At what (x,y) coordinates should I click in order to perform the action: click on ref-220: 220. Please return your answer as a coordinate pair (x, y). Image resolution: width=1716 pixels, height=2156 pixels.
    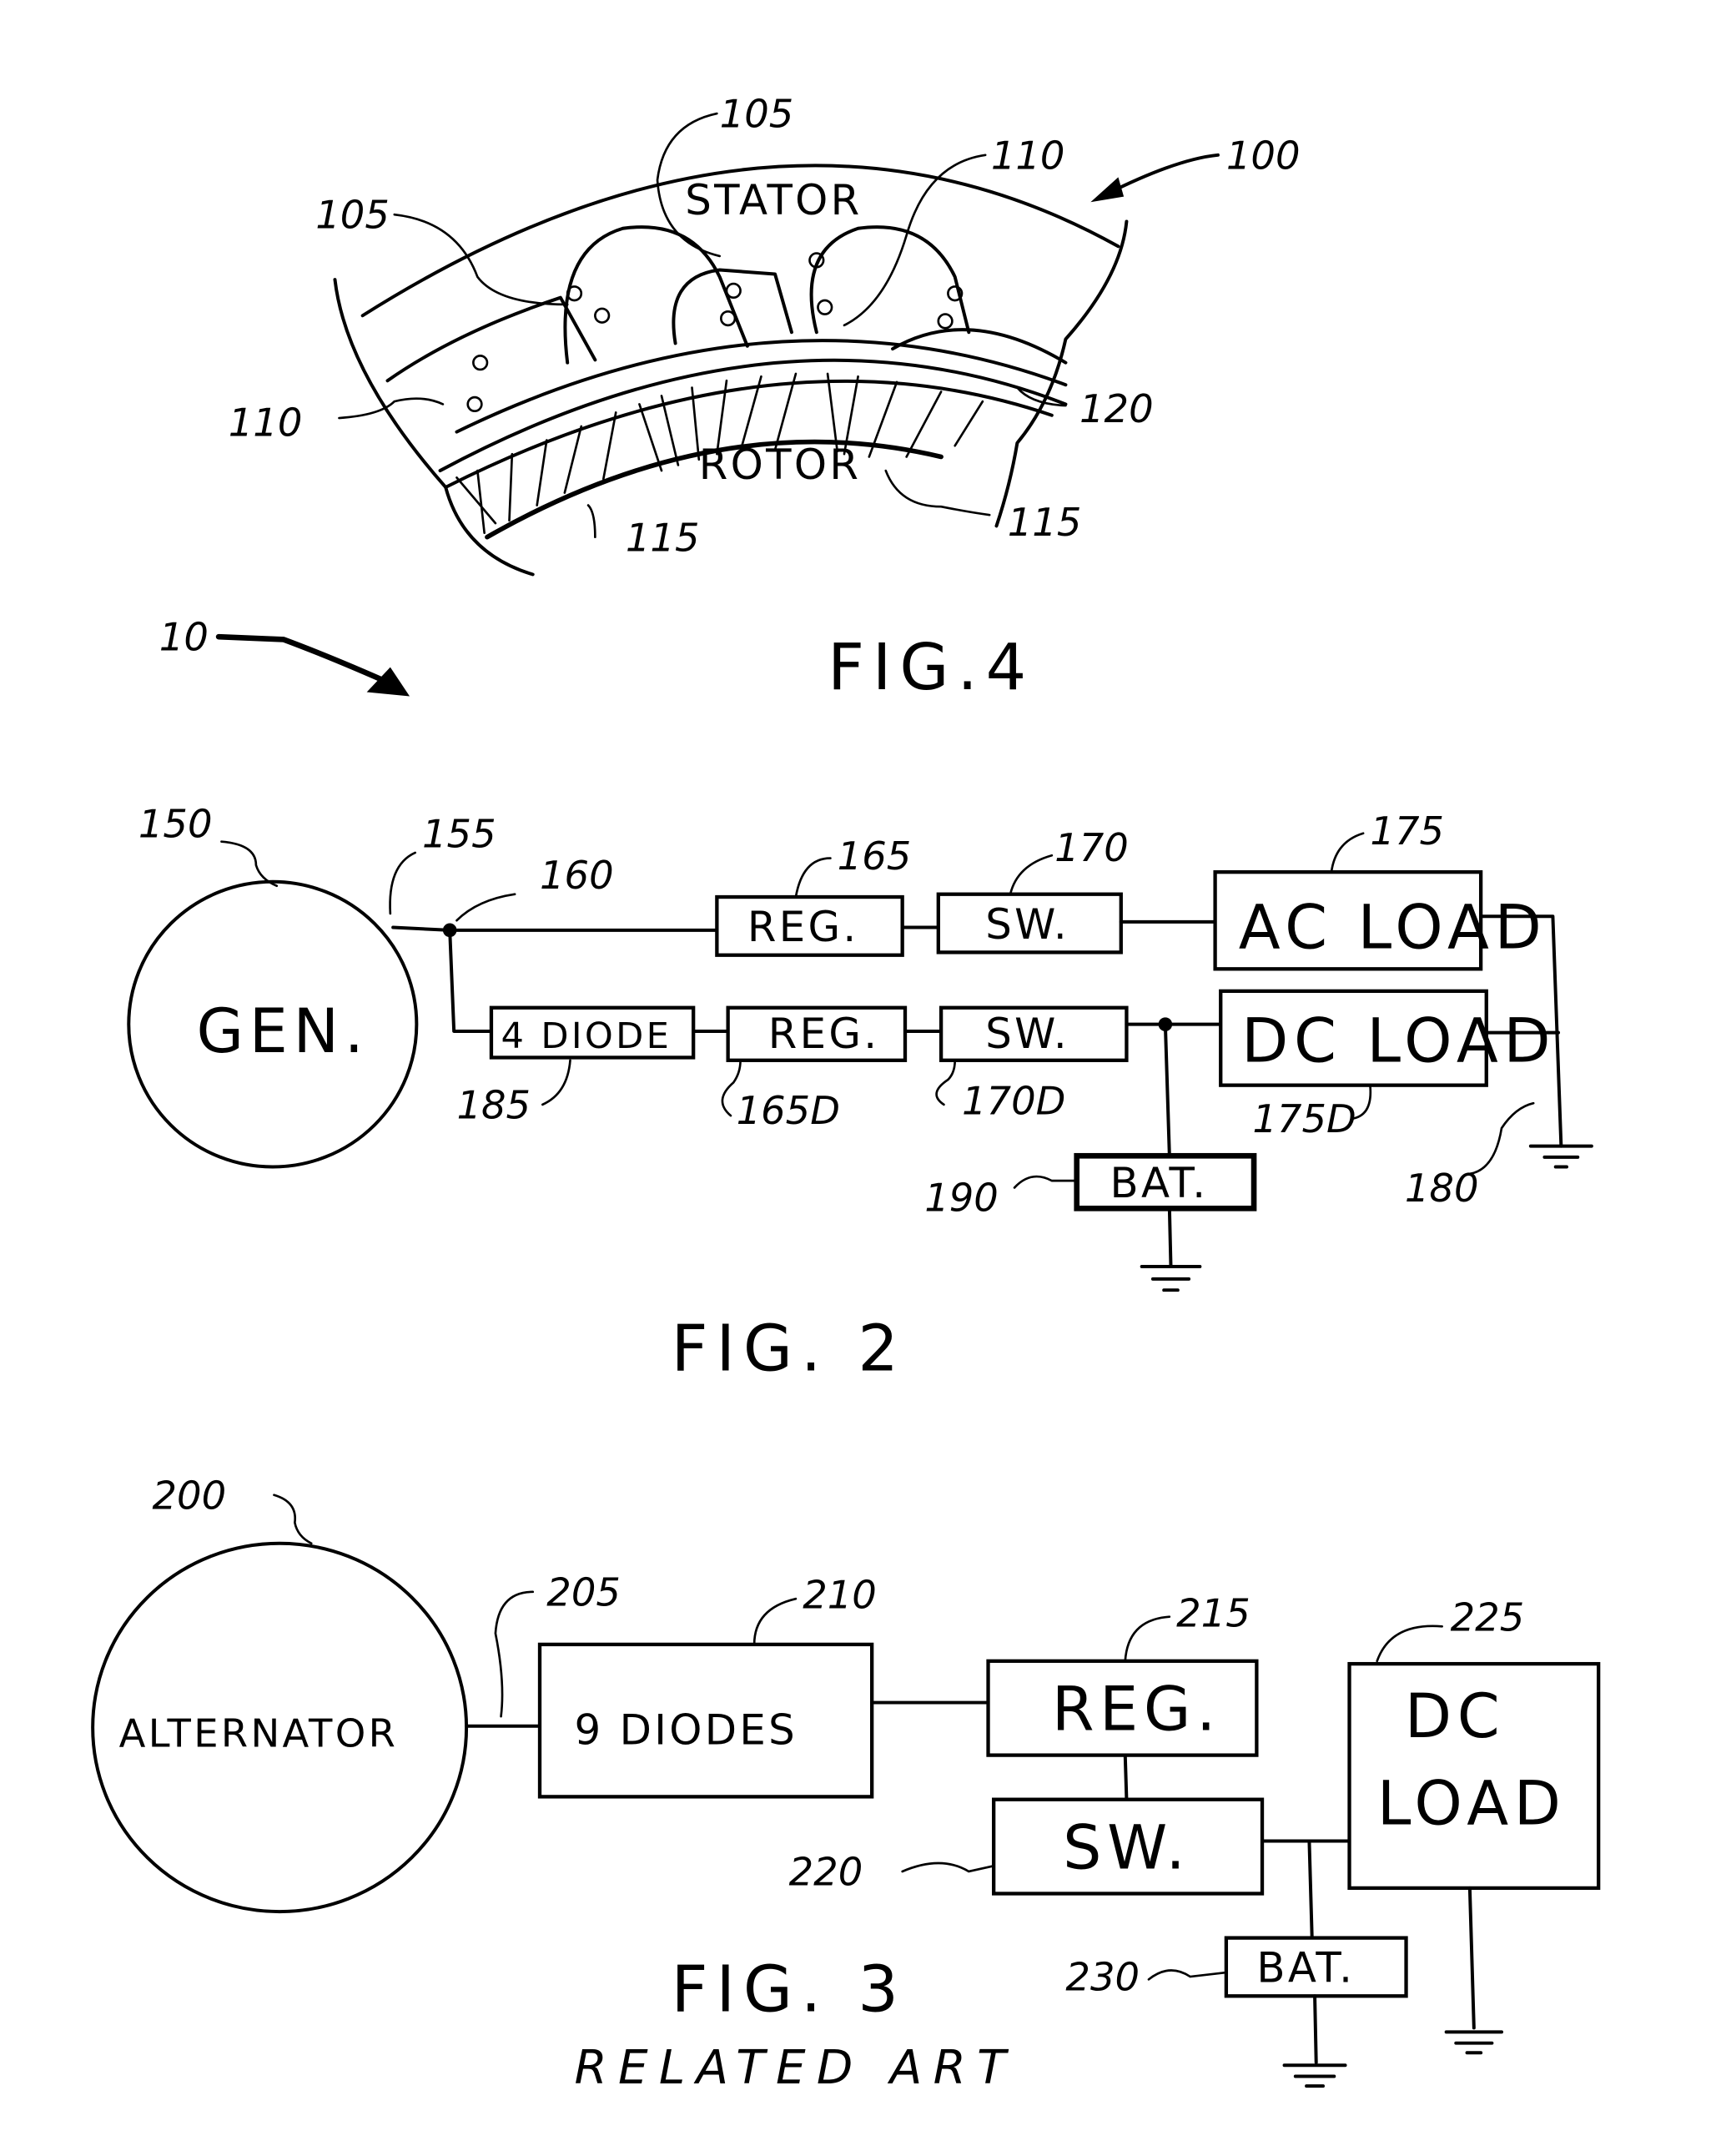
    Looking at the image, I should click on (826, 1872).